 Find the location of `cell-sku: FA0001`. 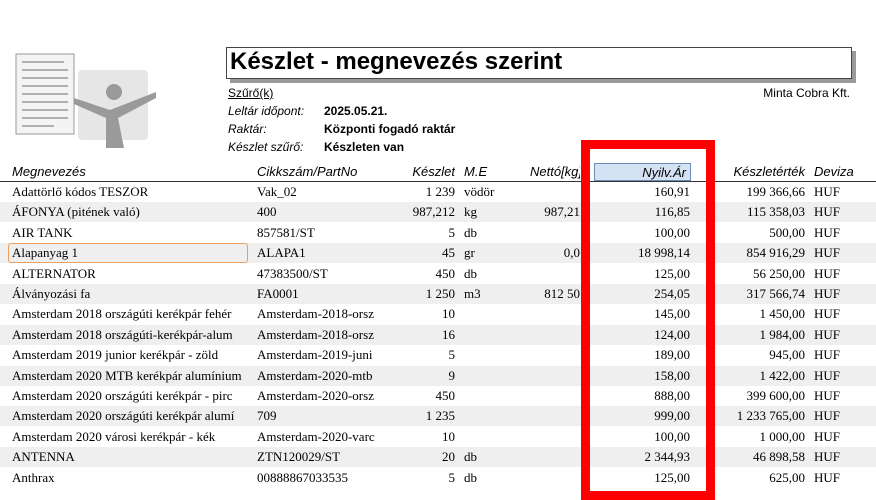

cell-sku: FA0001 is located at coordinates (318, 294).